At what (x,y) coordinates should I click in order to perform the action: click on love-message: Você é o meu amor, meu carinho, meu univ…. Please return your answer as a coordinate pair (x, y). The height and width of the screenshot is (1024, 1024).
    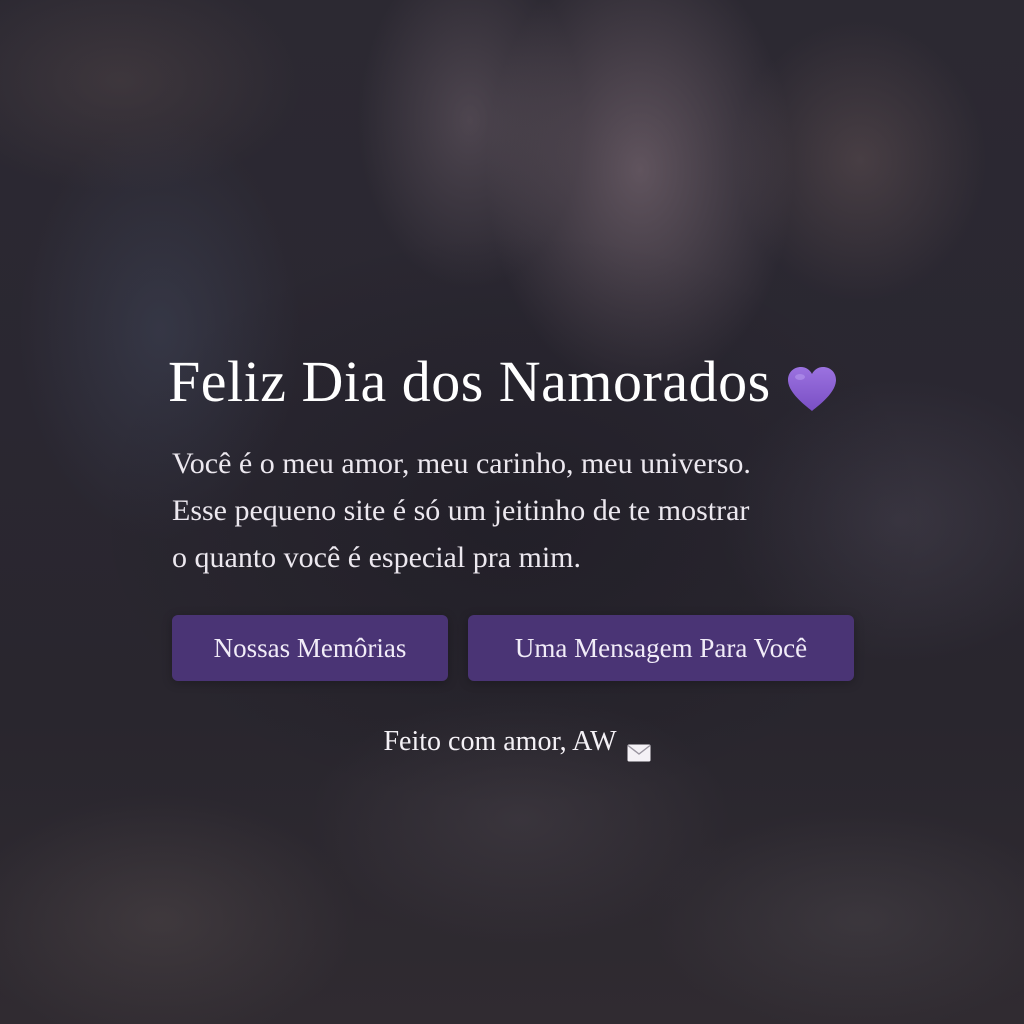
    Looking at the image, I should click on (522, 510).